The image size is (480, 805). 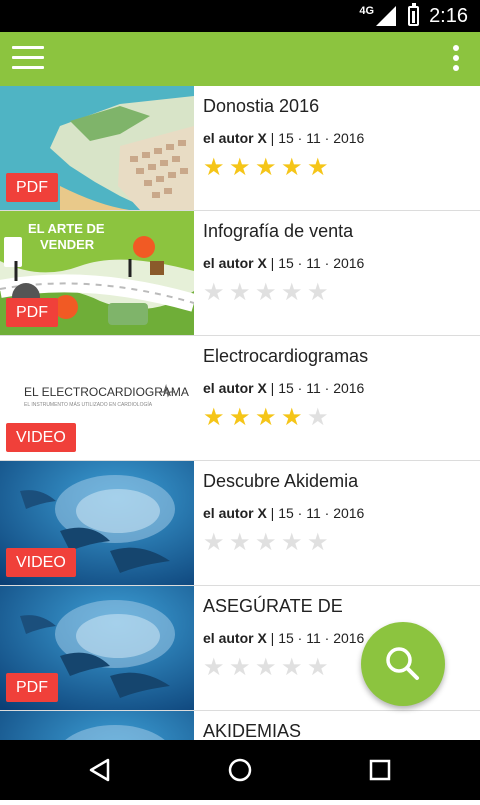 What do you see at coordinates (273, 606) in the screenshot?
I see `item-title: ASEGÚRATE DE` at bounding box center [273, 606].